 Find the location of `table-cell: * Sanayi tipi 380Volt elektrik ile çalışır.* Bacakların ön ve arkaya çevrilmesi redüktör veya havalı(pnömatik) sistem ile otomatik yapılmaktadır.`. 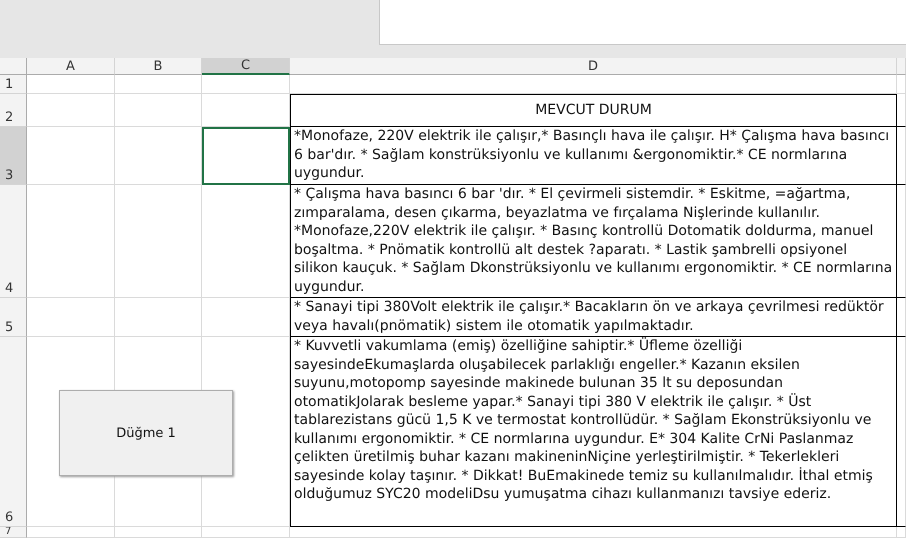

table-cell: * Sanayi tipi 380Volt elektrik ile çalışır.* Bacakların ön ve arkaya çevrilmesi redüktör veya havalı(pnömatik) sistem ile otomatik yapılmaktadır. is located at coordinates (593, 317).